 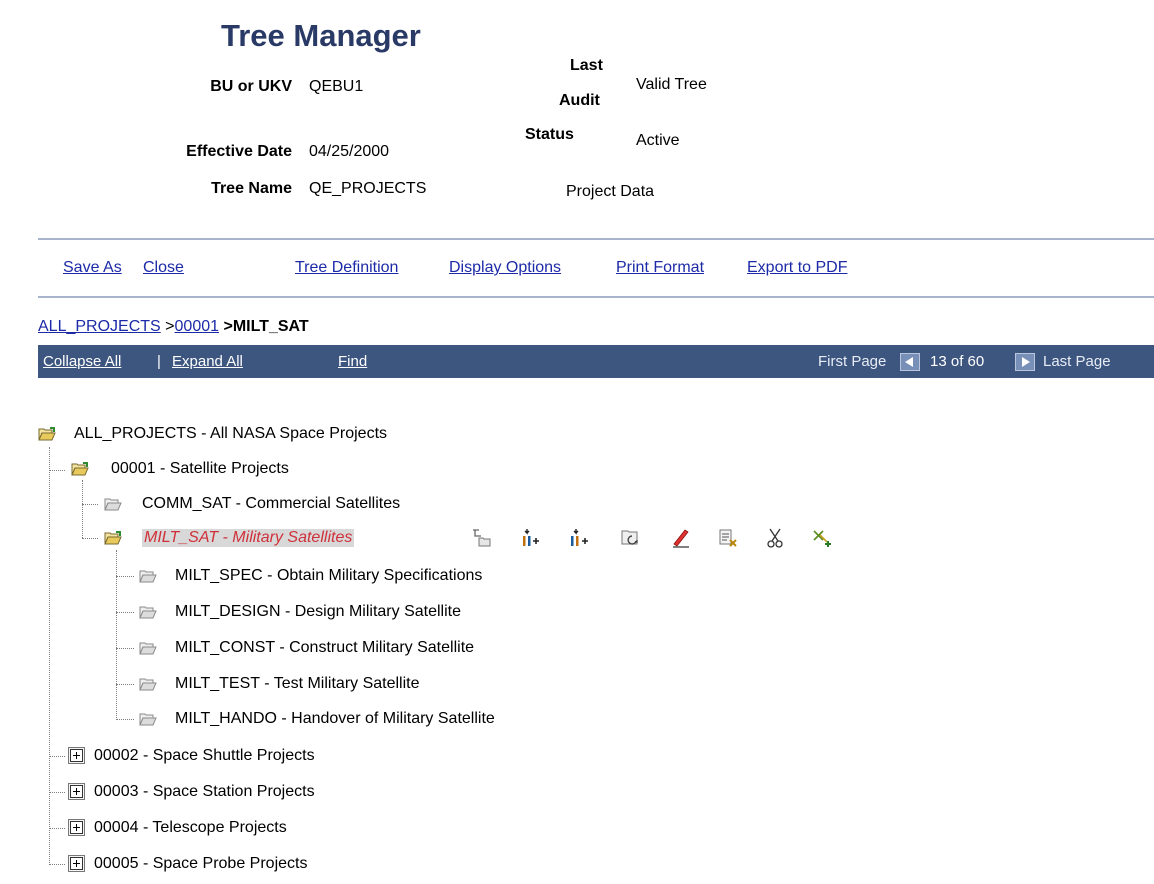 I want to click on first-page-label: First Page, so click(x=852, y=361).